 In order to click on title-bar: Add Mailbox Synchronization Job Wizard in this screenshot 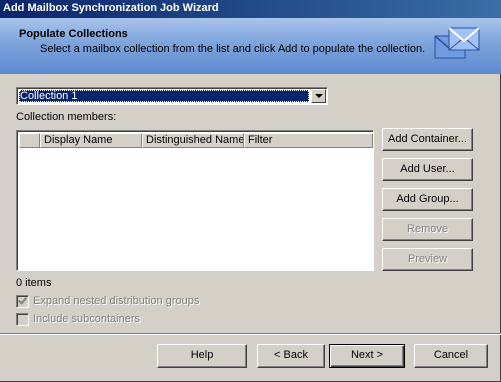, I will do `click(250, 9)`.